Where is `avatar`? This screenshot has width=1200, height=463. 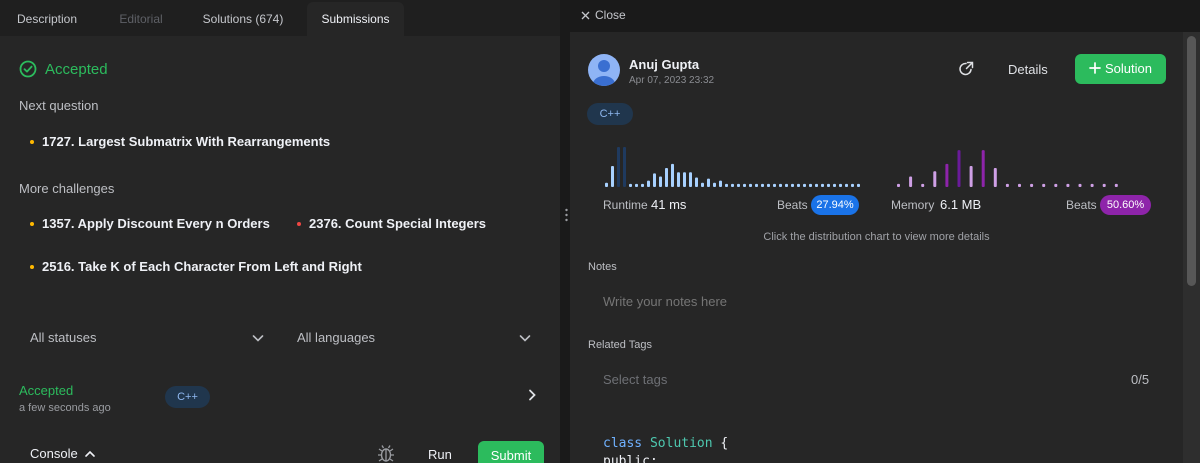
avatar is located at coordinates (604, 70).